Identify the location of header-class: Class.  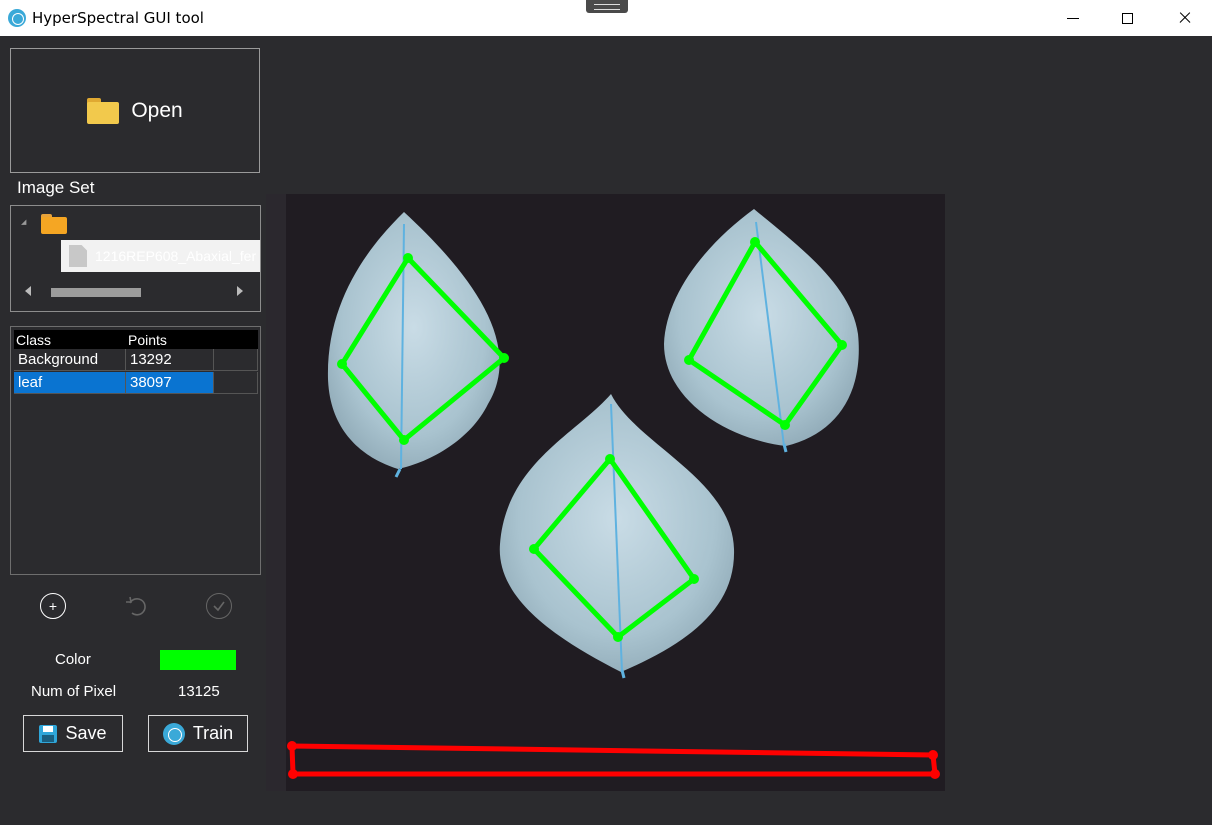
(34, 340).